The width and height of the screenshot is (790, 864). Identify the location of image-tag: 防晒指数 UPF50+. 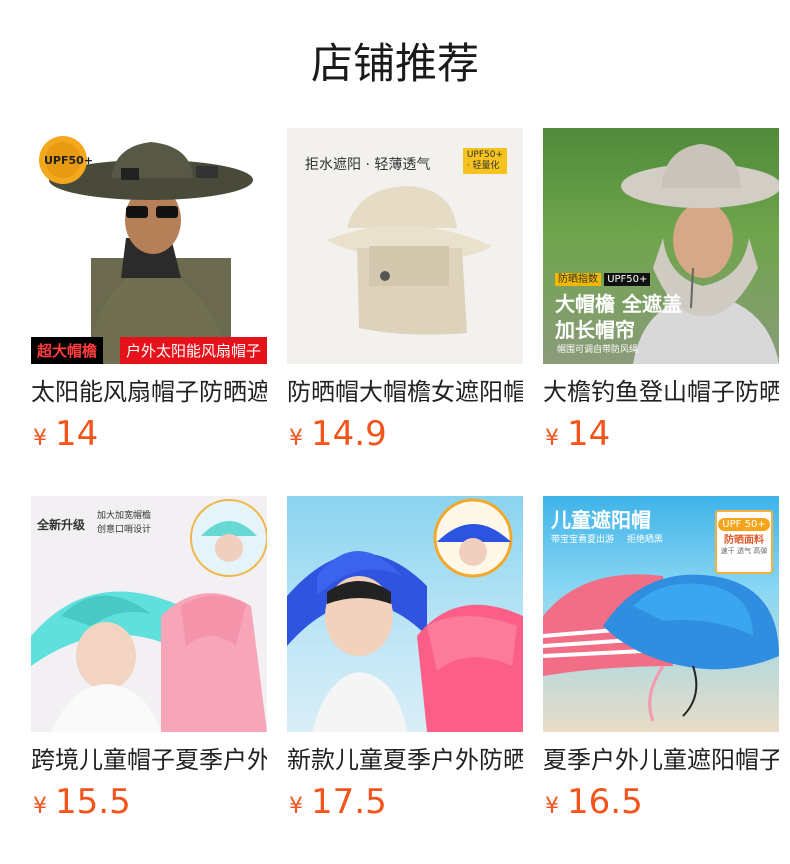
(603, 278).